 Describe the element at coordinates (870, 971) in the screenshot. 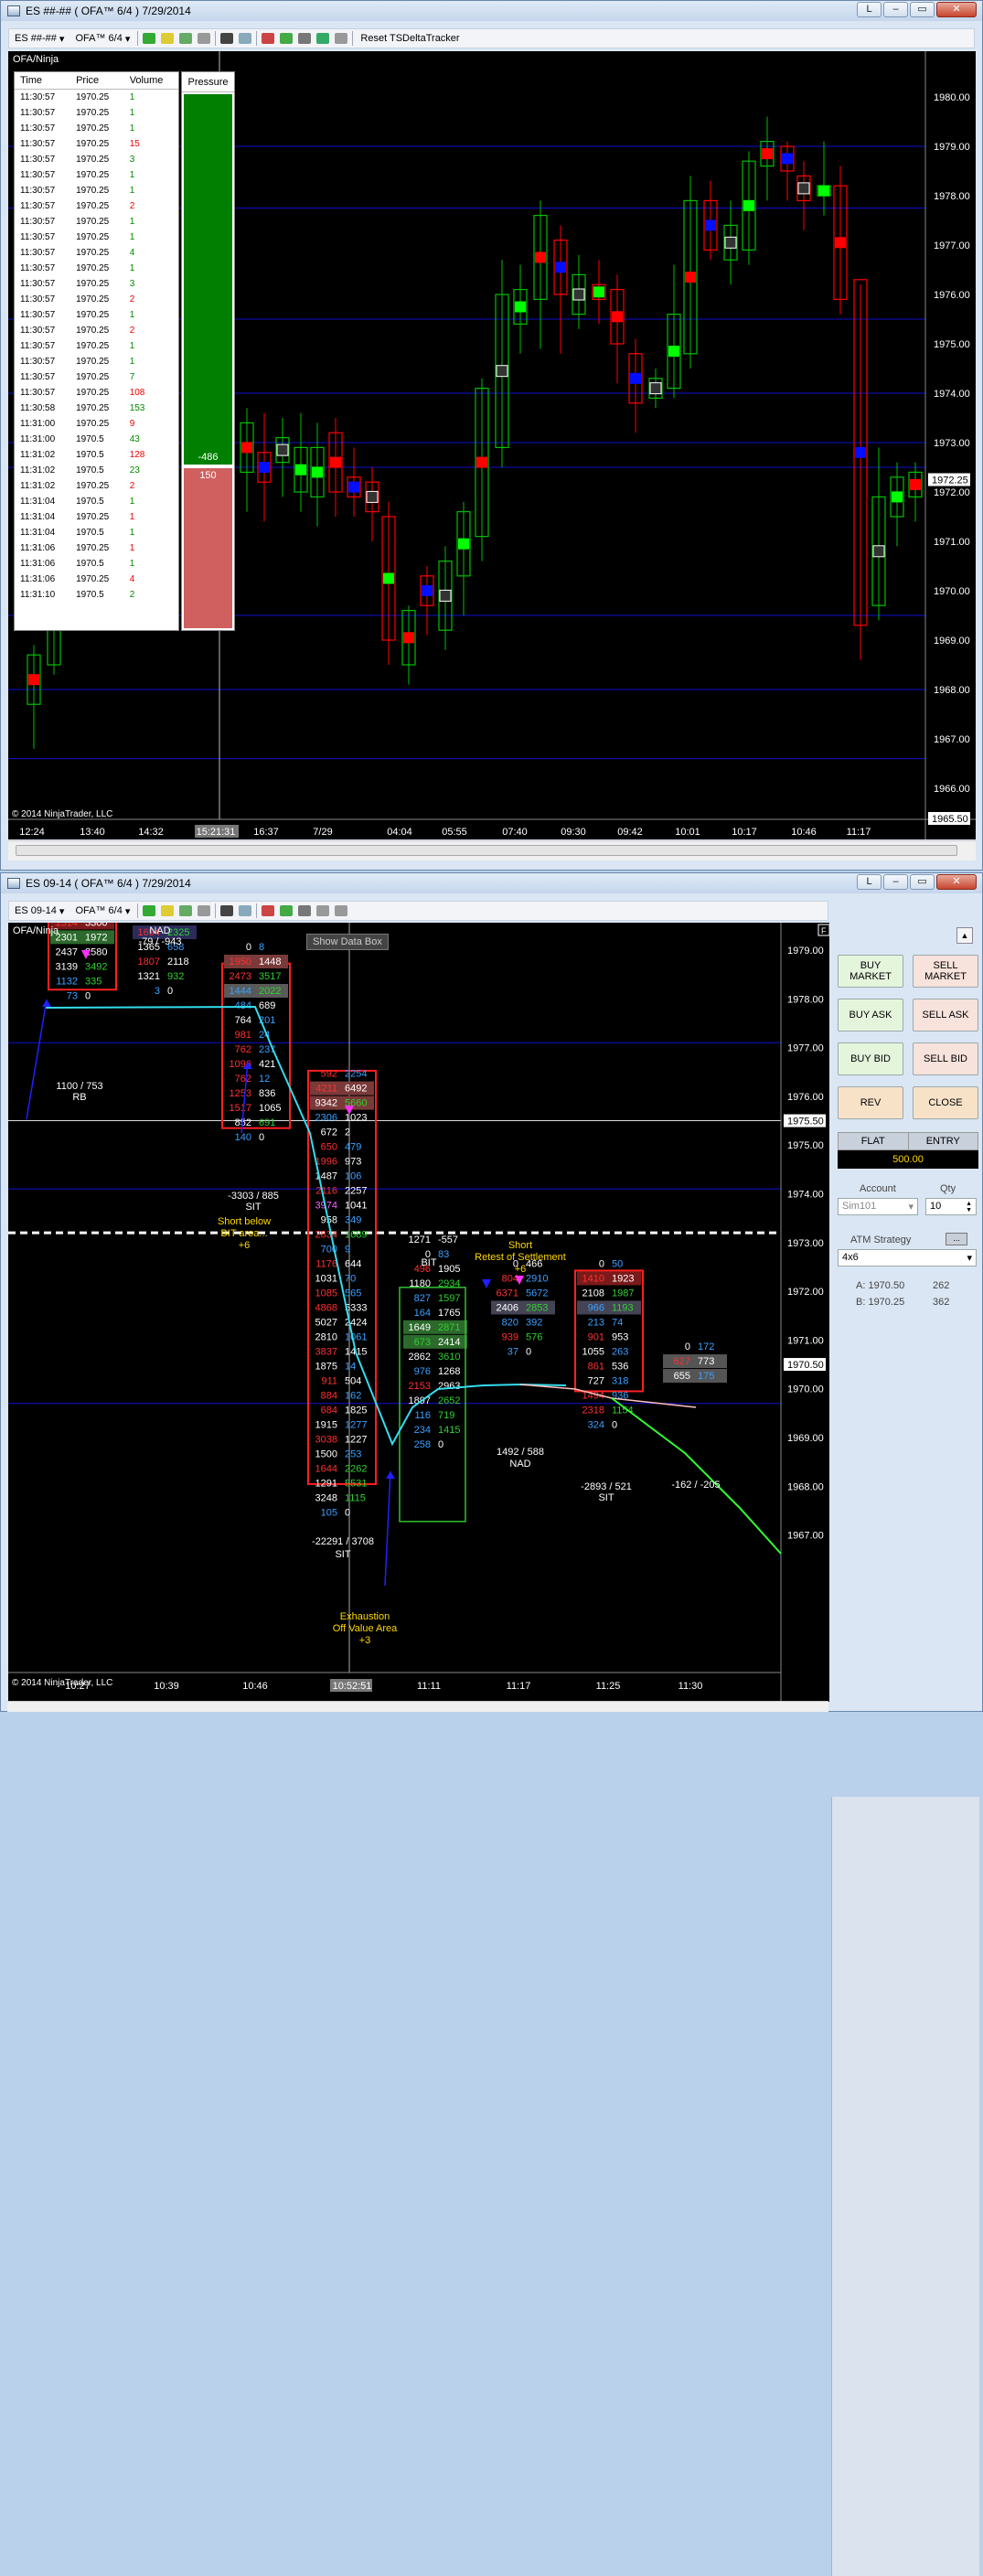

I see `buy-market-button: BUY MARKET` at that location.